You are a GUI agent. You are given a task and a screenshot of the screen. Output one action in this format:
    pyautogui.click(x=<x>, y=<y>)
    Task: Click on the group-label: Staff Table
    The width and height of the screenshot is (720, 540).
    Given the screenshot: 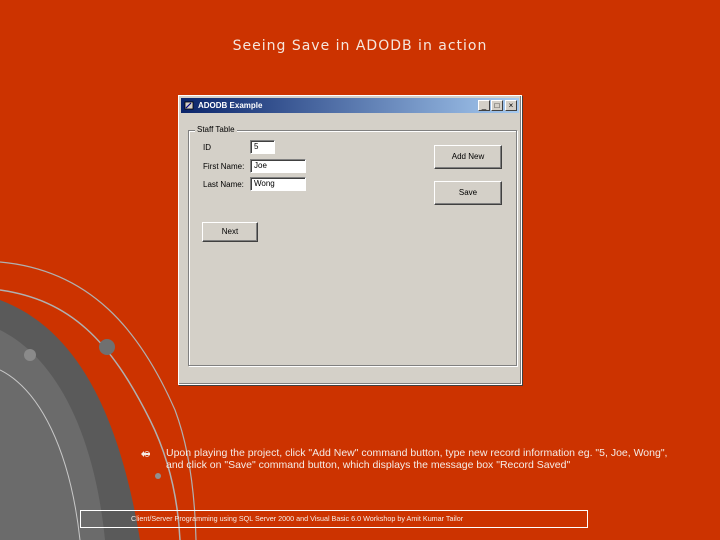 What is the action you would take?
    pyautogui.click(x=216, y=130)
    